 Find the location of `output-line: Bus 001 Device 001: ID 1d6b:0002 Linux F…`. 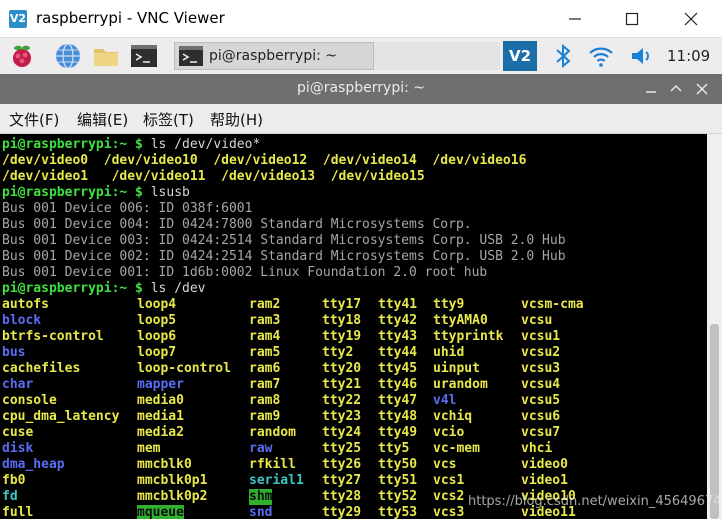

output-line: Bus 001 Device 001: ID 1d6b:0002 Linux F… is located at coordinates (245, 272).